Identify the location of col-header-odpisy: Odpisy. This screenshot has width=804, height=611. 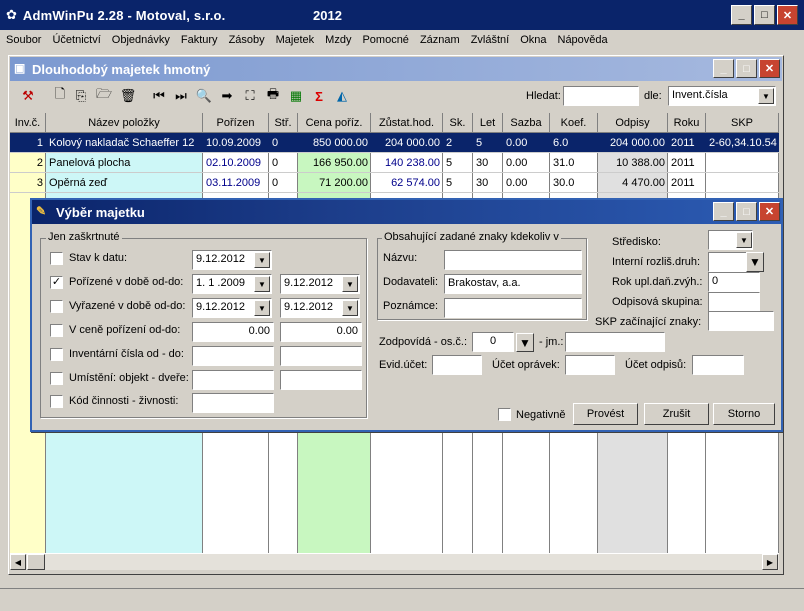
(633, 123).